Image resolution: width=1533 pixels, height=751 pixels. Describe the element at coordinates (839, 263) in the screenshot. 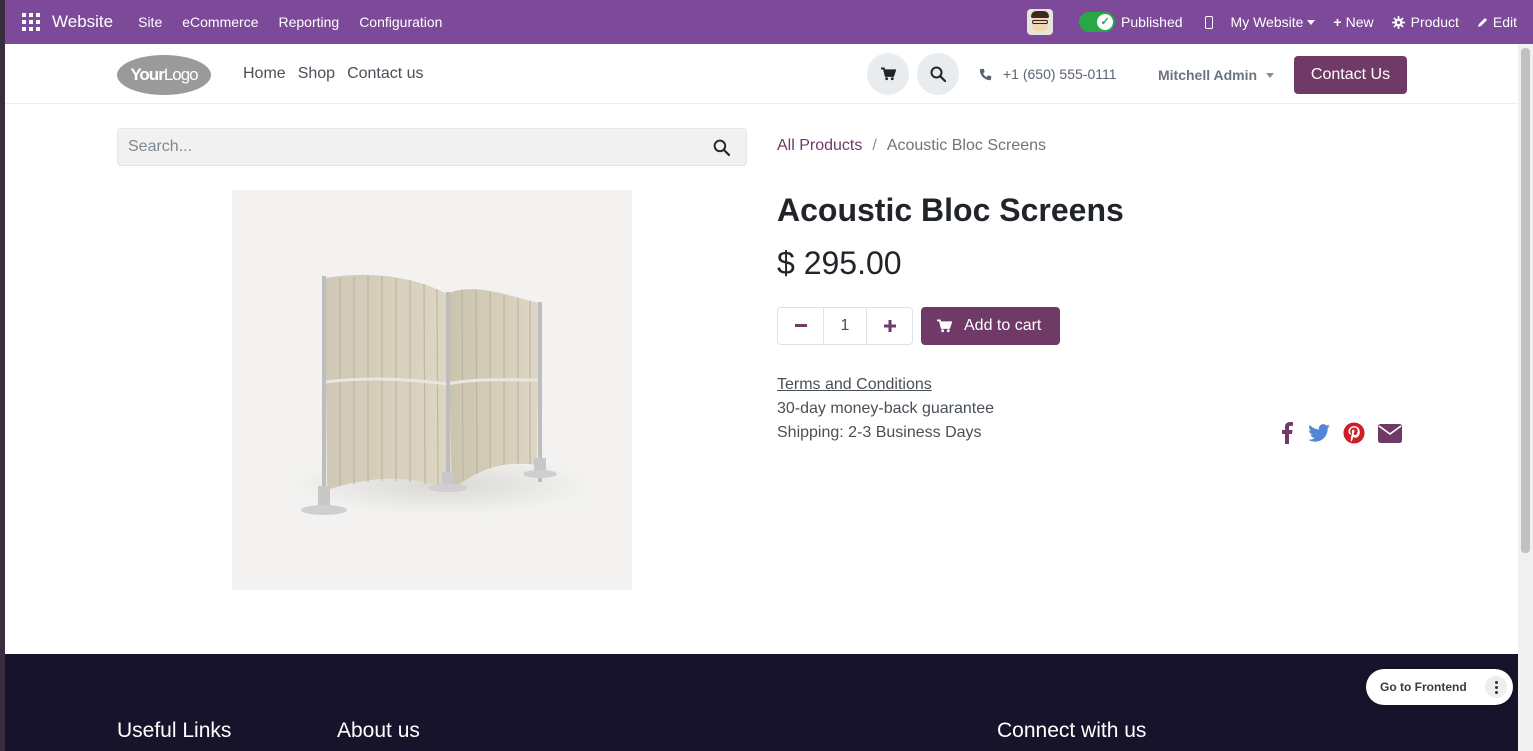

I see `product-price: $ 295.00` at that location.